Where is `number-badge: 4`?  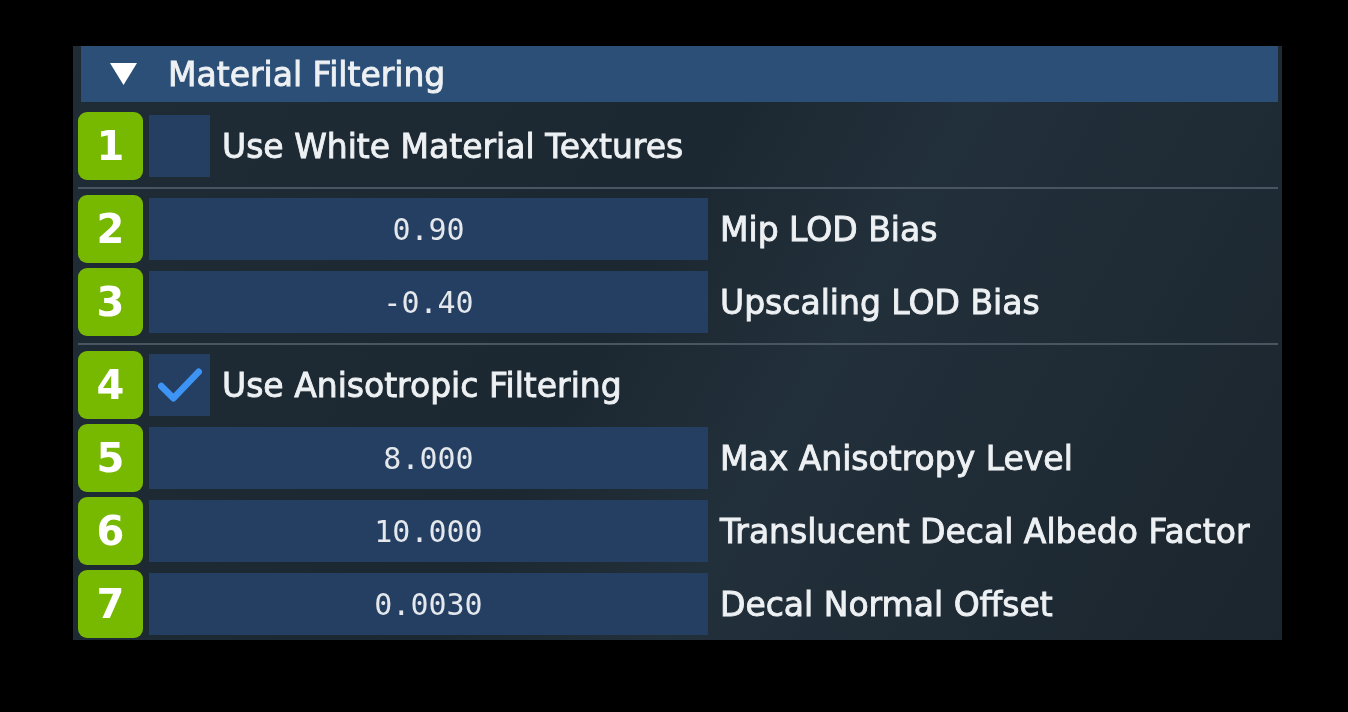
number-badge: 4 is located at coordinates (110, 385).